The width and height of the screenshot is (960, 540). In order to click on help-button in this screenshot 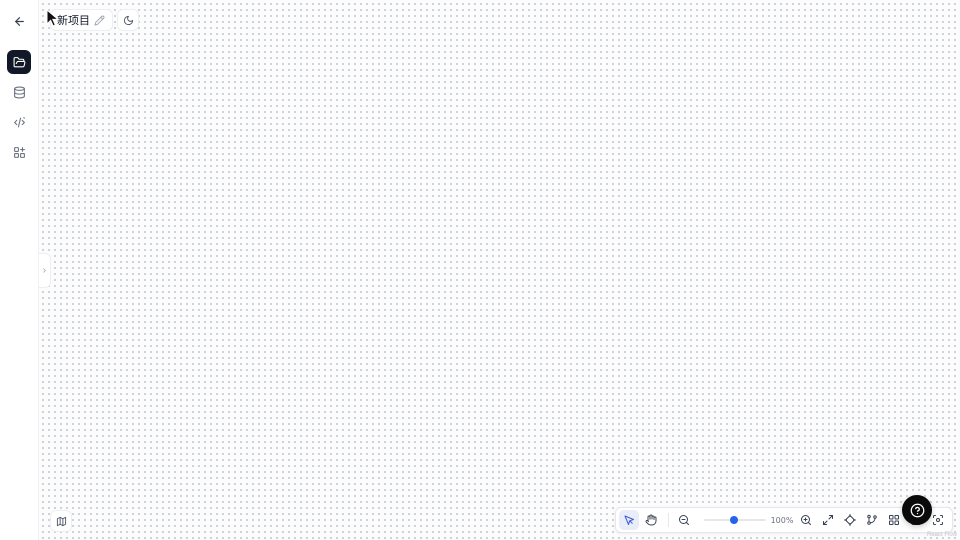, I will do `click(917, 510)`.